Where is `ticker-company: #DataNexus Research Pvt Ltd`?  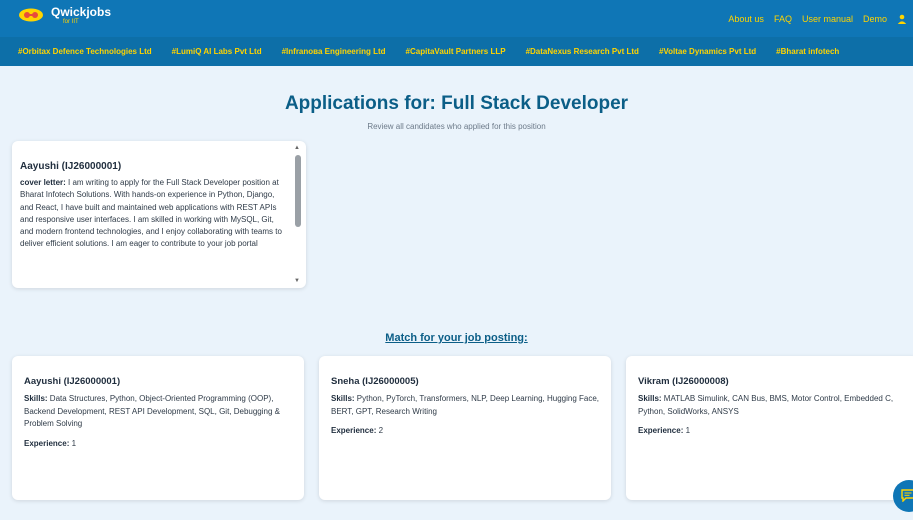 ticker-company: #DataNexus Research Pvt Ltd is located at coordinates (582, 51).